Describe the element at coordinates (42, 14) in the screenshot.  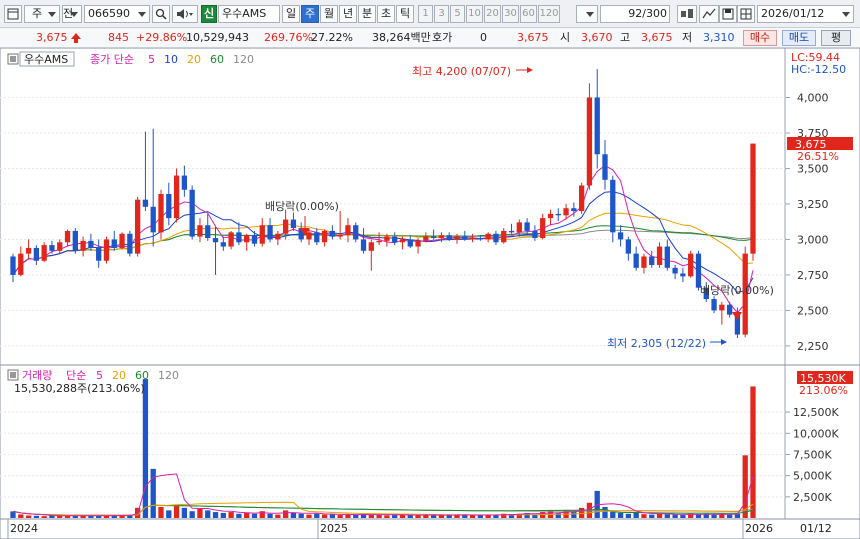
I see `kind-select: 주` at that location.